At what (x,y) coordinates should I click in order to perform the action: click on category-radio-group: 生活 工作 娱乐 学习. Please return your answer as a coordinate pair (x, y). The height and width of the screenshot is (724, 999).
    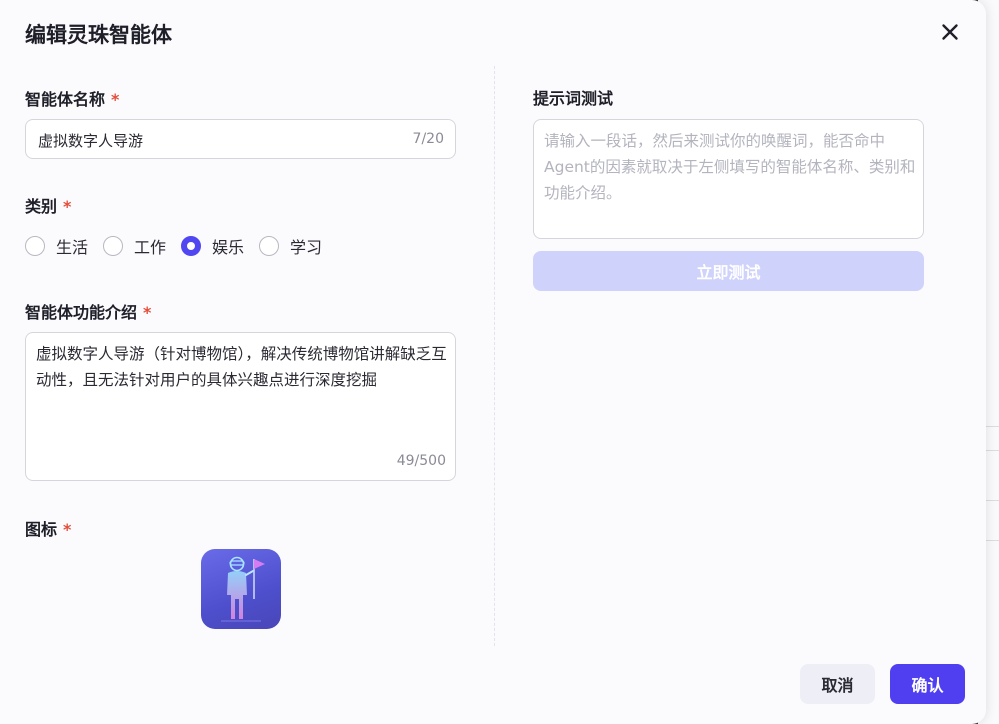
    Looking at the image, I should click on (181, 246).